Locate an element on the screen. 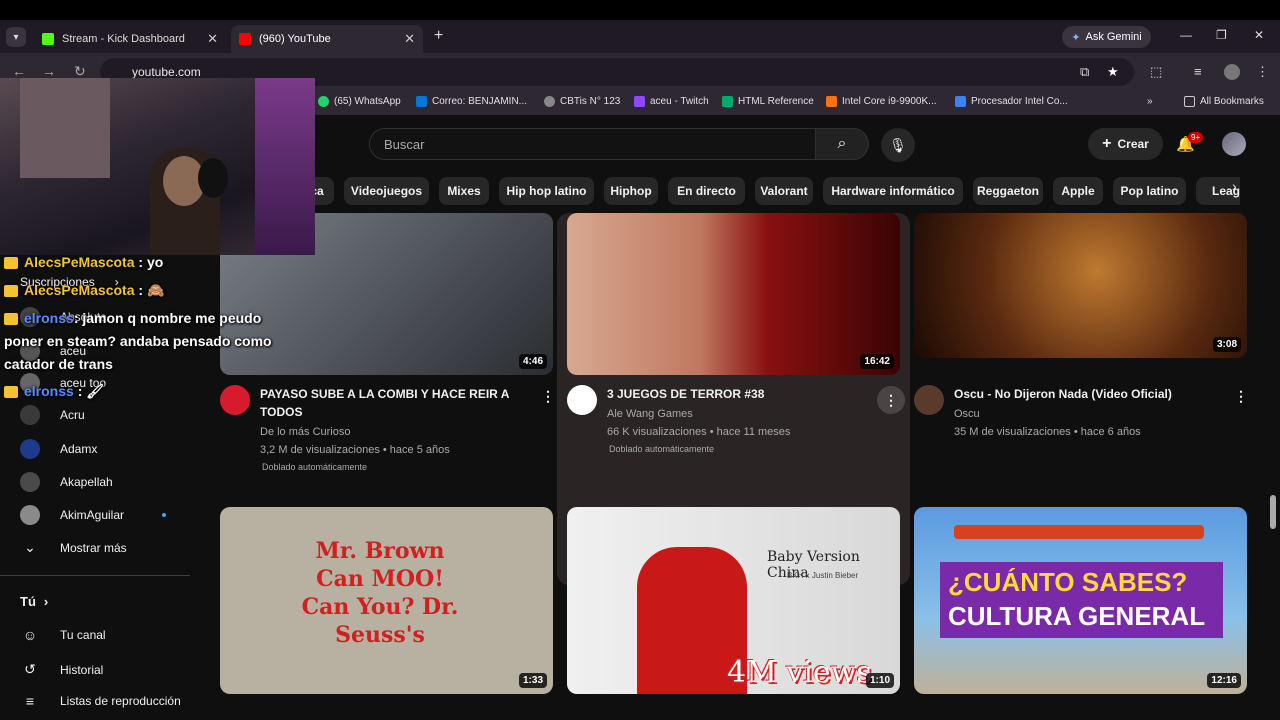  voice-search-button: 🎙 is located at coordinates (898, 145).